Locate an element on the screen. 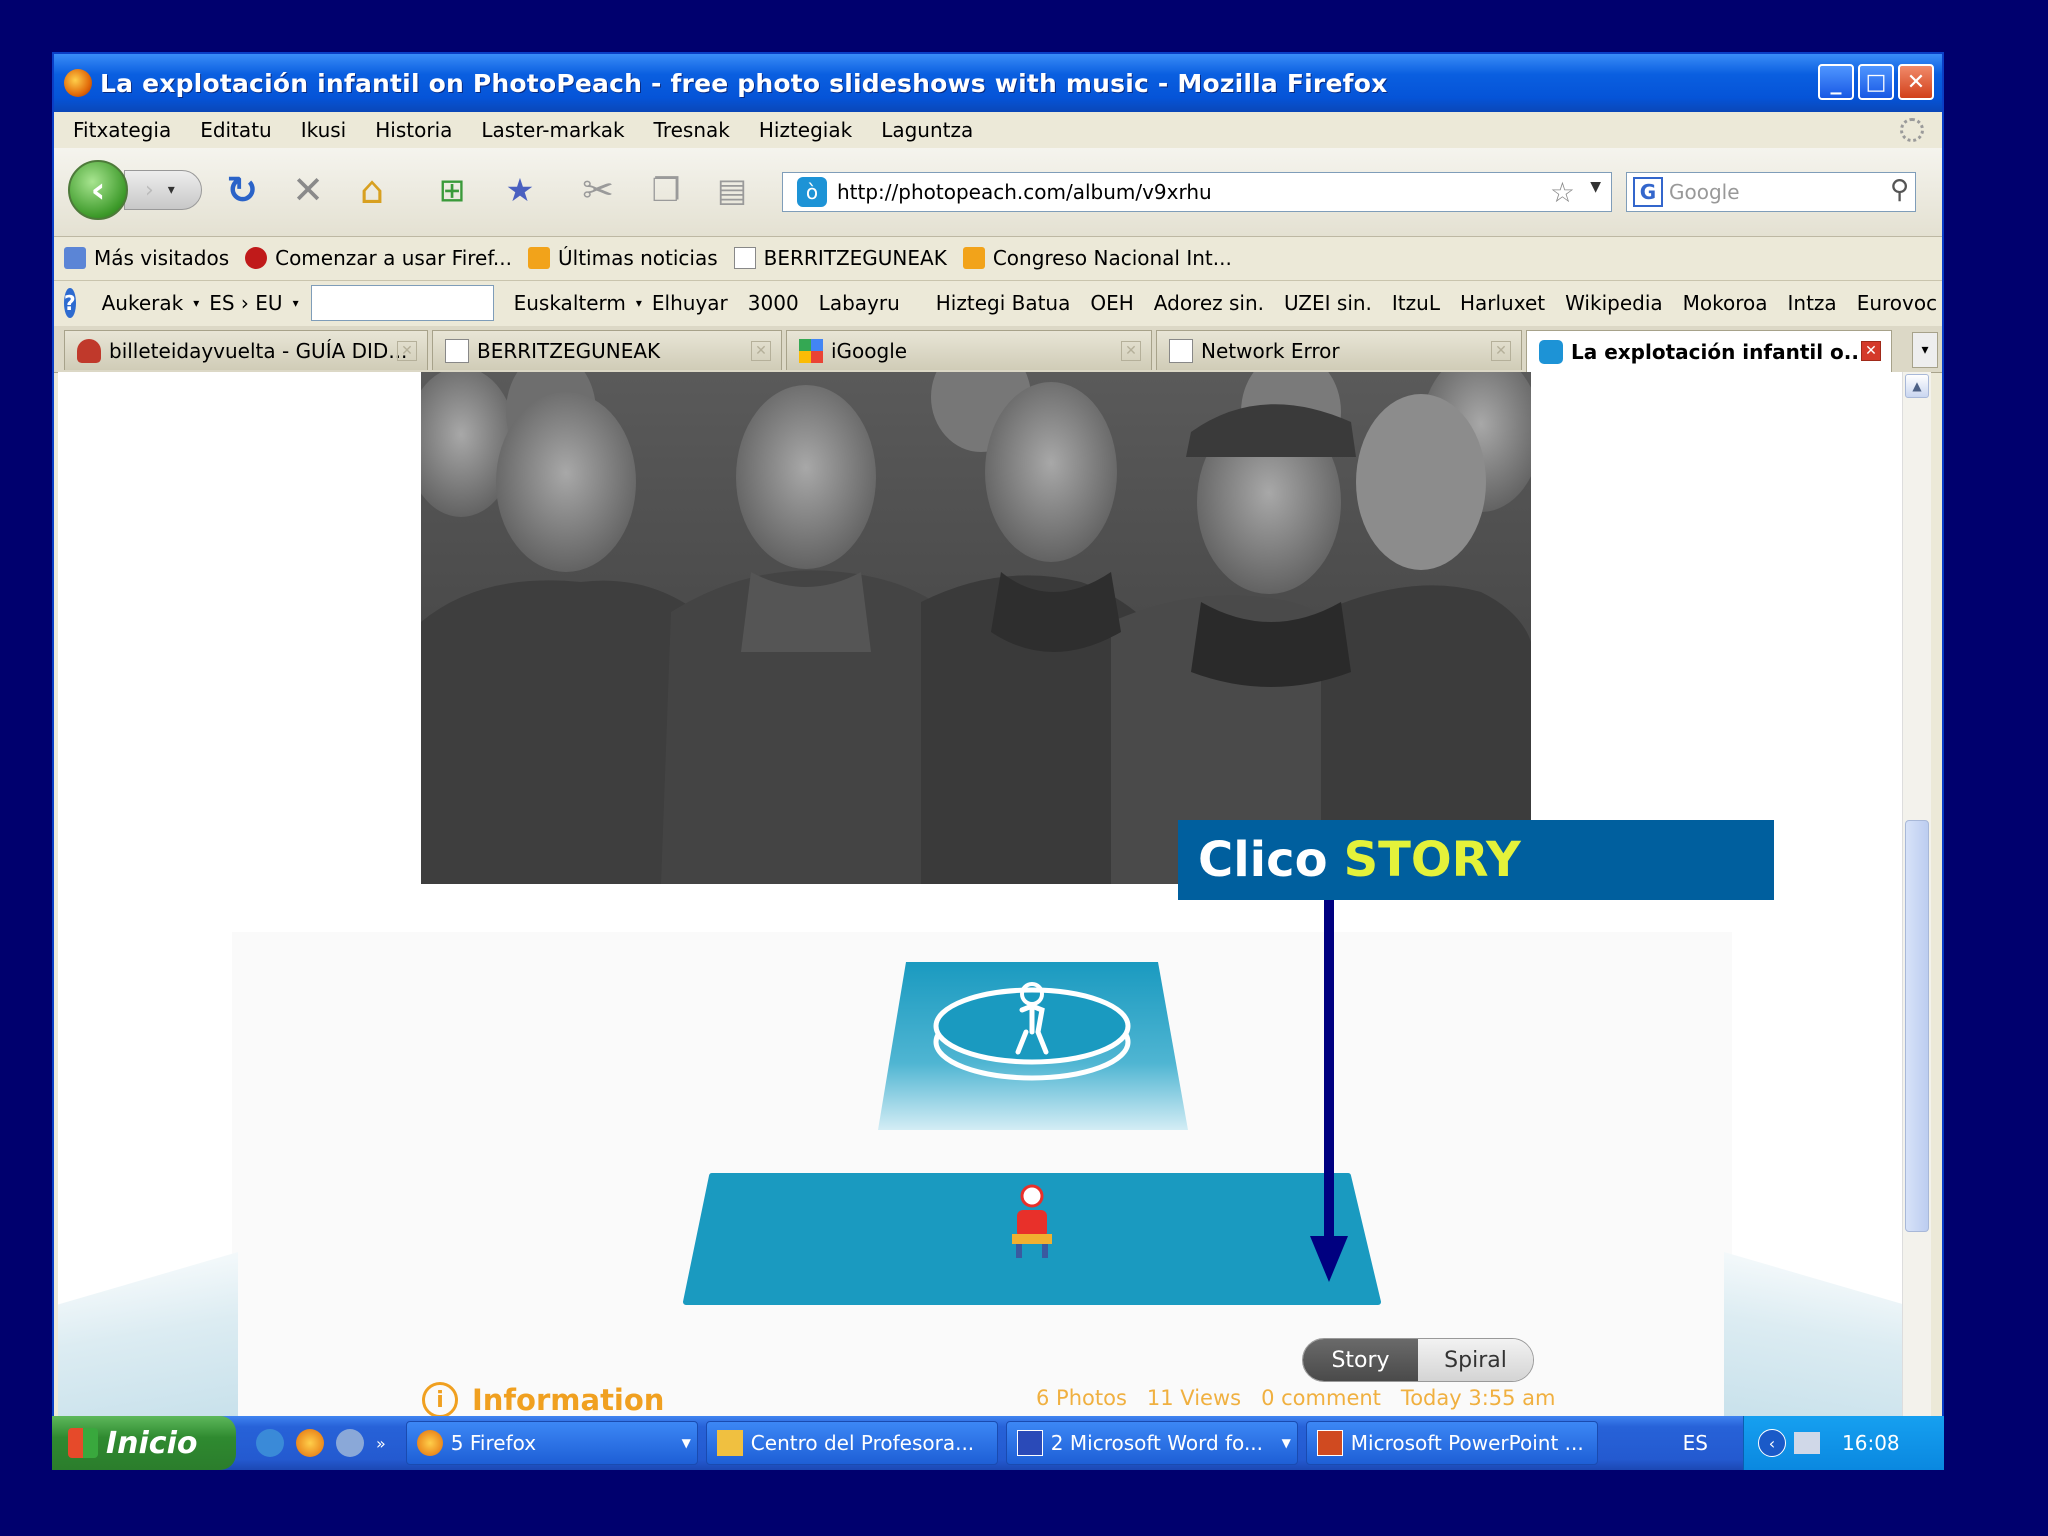 The height and width of the screenshot is (1536, 2048). throbber-icon is located at coordinates (1912, 130).